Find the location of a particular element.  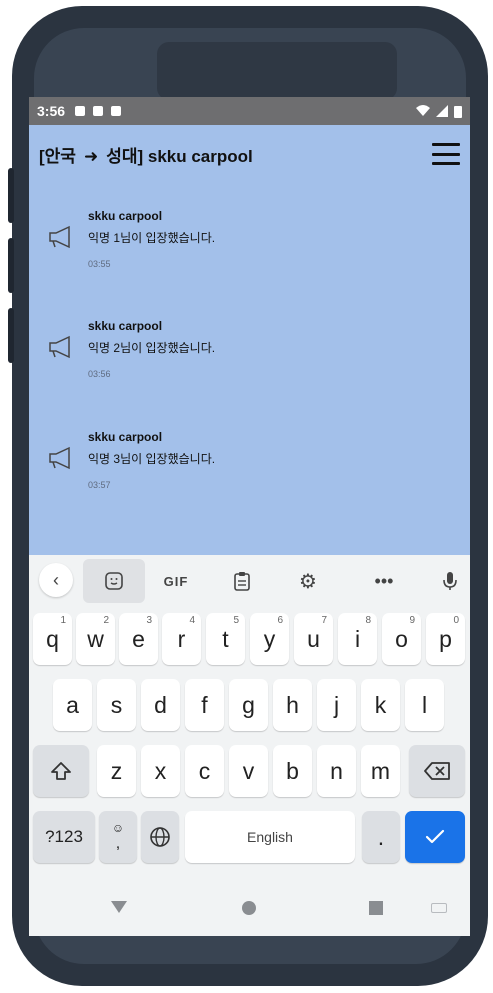

clipboard-notification-icon is located at coordinates (116, 111).